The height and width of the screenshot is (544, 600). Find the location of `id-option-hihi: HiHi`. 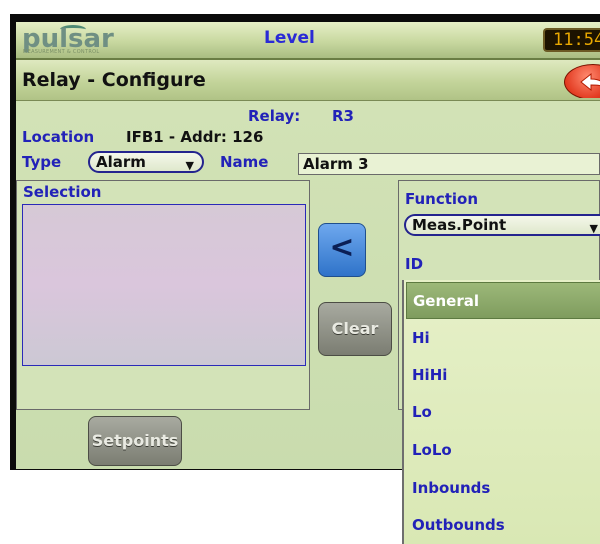

id-option-hihi: HiHi is located at coordinates (503, 375).